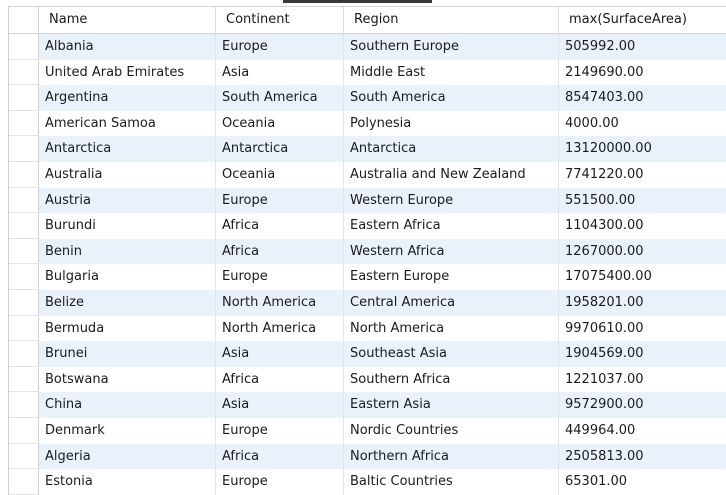 The image size is (726, 495). Describe the element at coordinates (127, 98) in the screenshot. I see `cell-name: Argentina` at that location.